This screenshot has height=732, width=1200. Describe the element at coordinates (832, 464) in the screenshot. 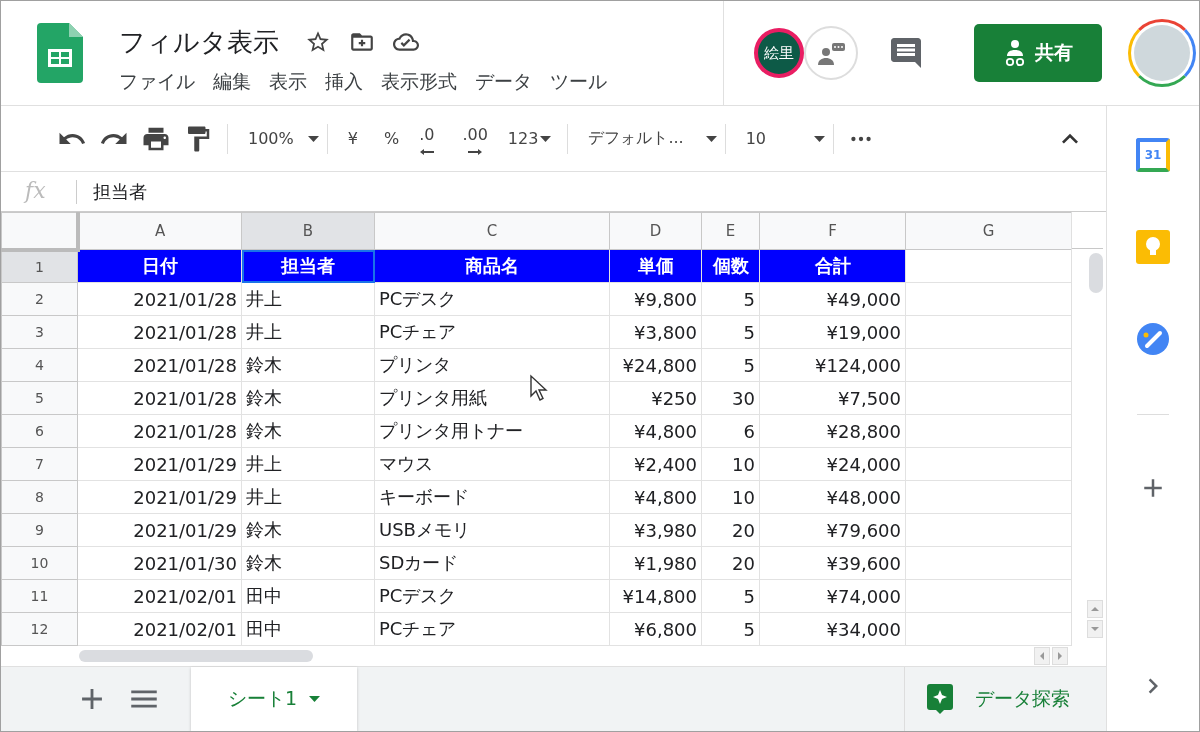

I see `table-cell: ¥24,000` at that location.